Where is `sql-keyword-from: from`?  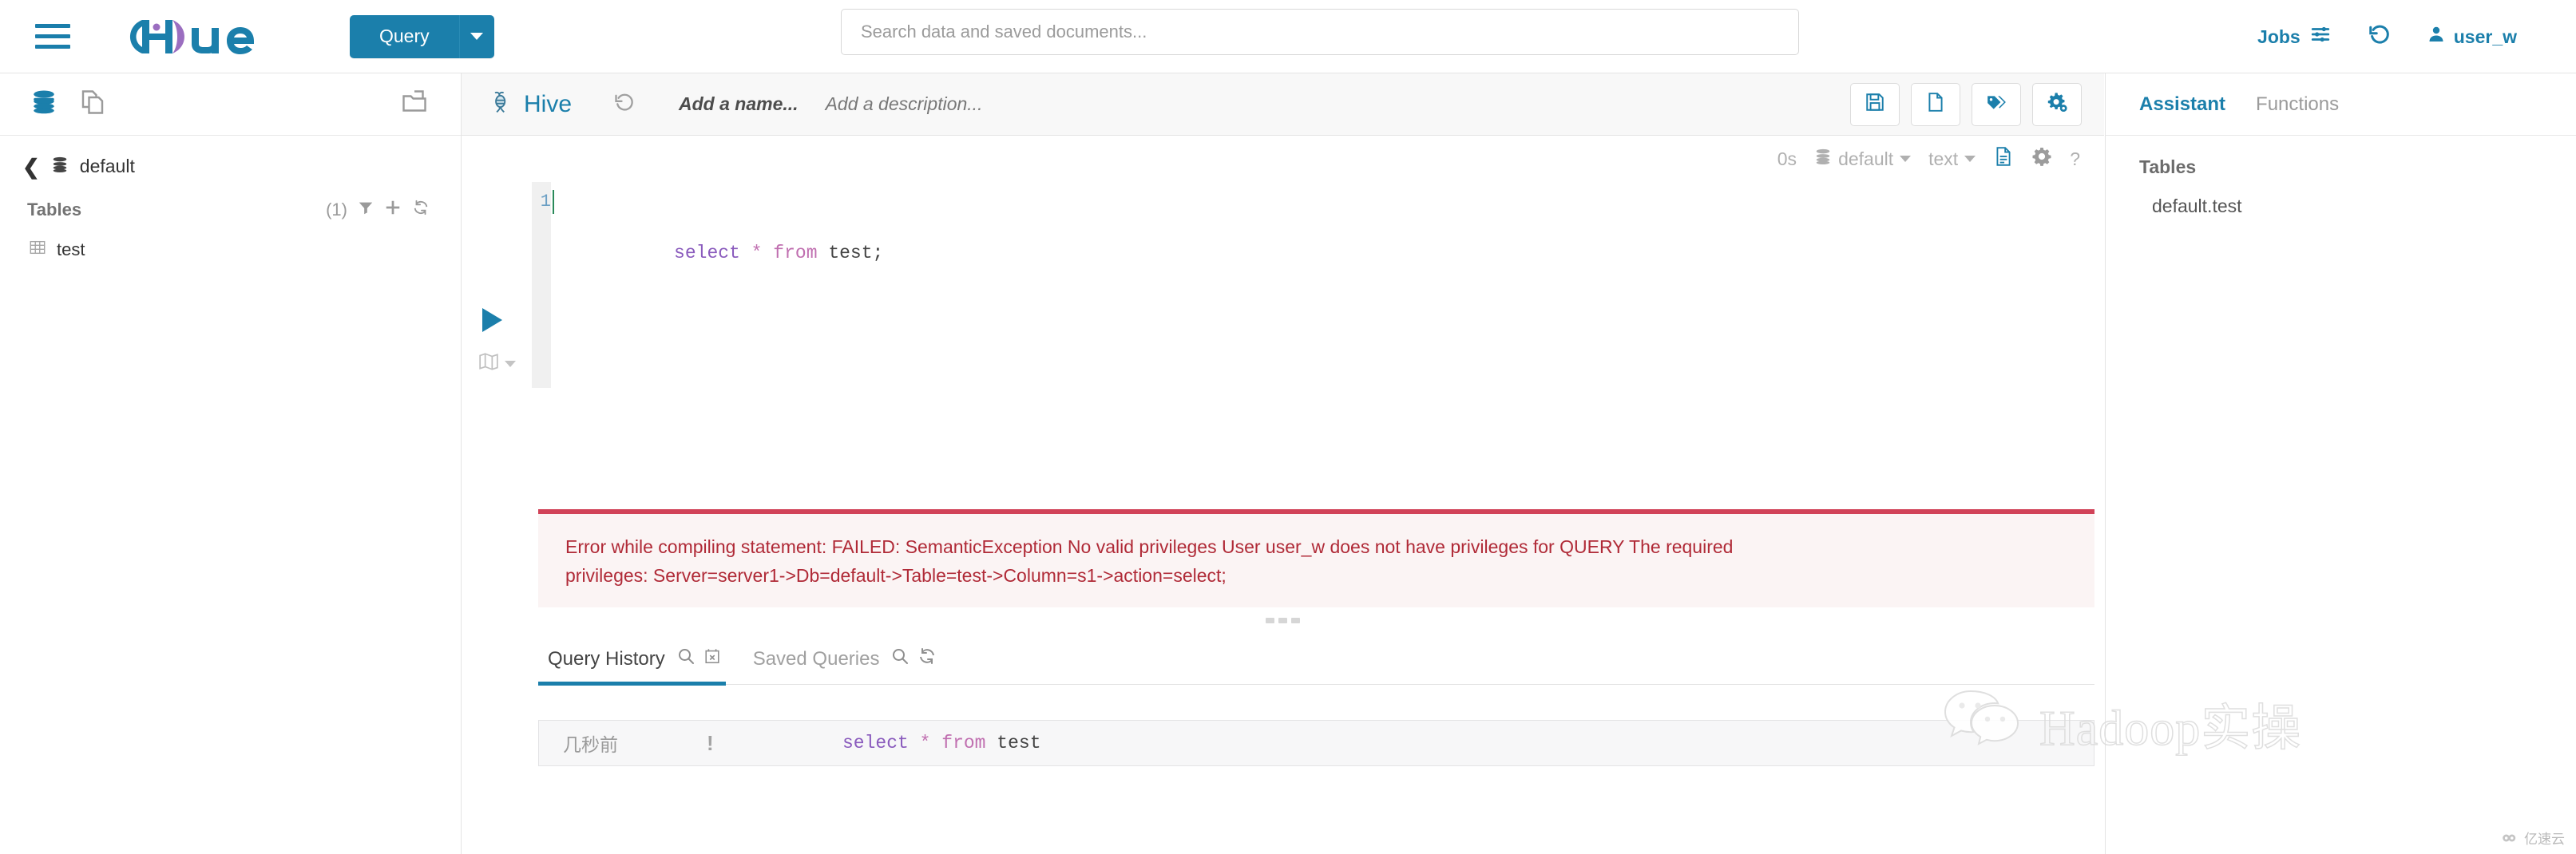 sql-keyword-from: from is located at coordinates (795, 253).